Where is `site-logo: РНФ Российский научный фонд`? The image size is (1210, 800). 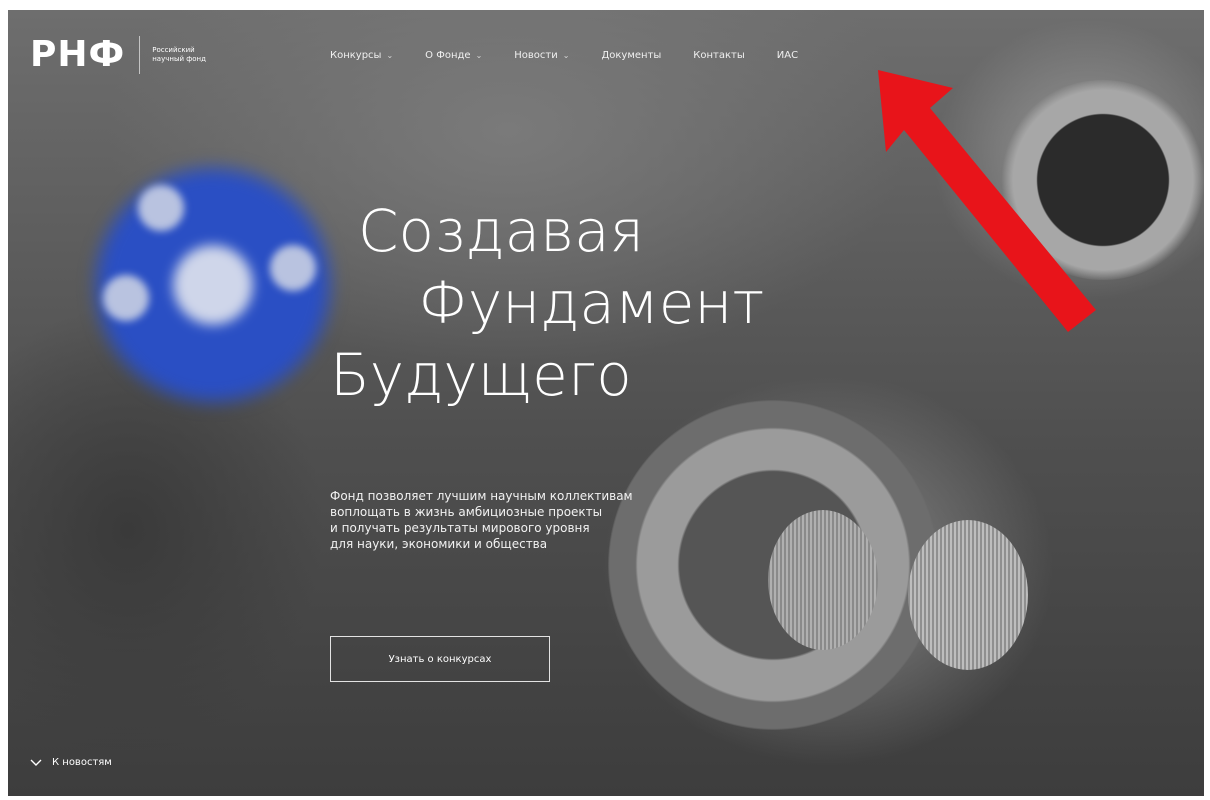
site-logo: РНФ Российский научный фонд is located at coordinates (126, 55).